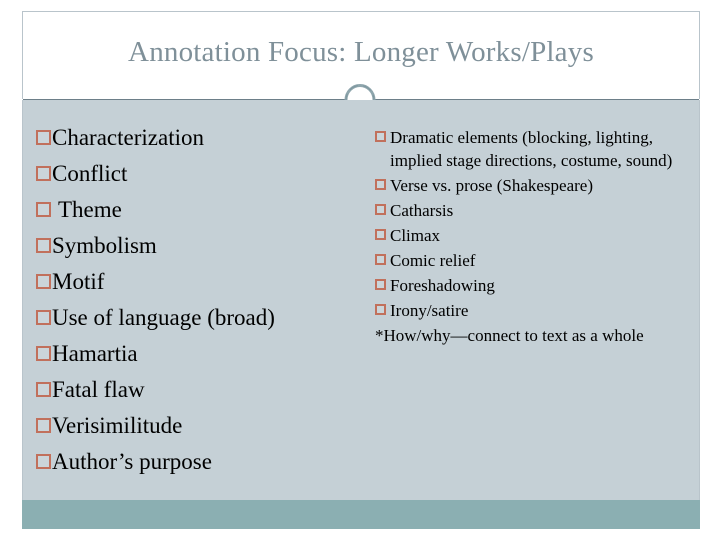  Describe the element at coordinates (201, 282) in the screenshot. I see `list-item: Motif` at that location.